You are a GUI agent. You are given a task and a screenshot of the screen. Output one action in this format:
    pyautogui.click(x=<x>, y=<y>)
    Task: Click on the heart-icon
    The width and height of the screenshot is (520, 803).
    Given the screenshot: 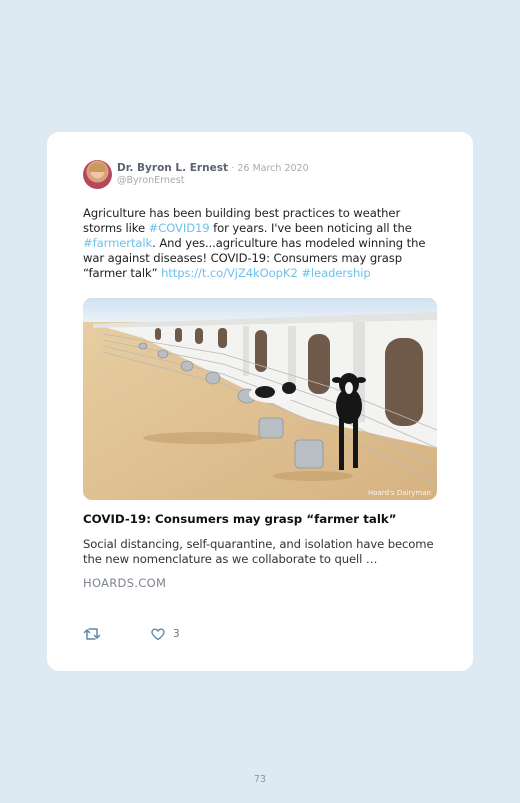 What is the action you would take?
    pyautogui.click(x=158, y=634)
    